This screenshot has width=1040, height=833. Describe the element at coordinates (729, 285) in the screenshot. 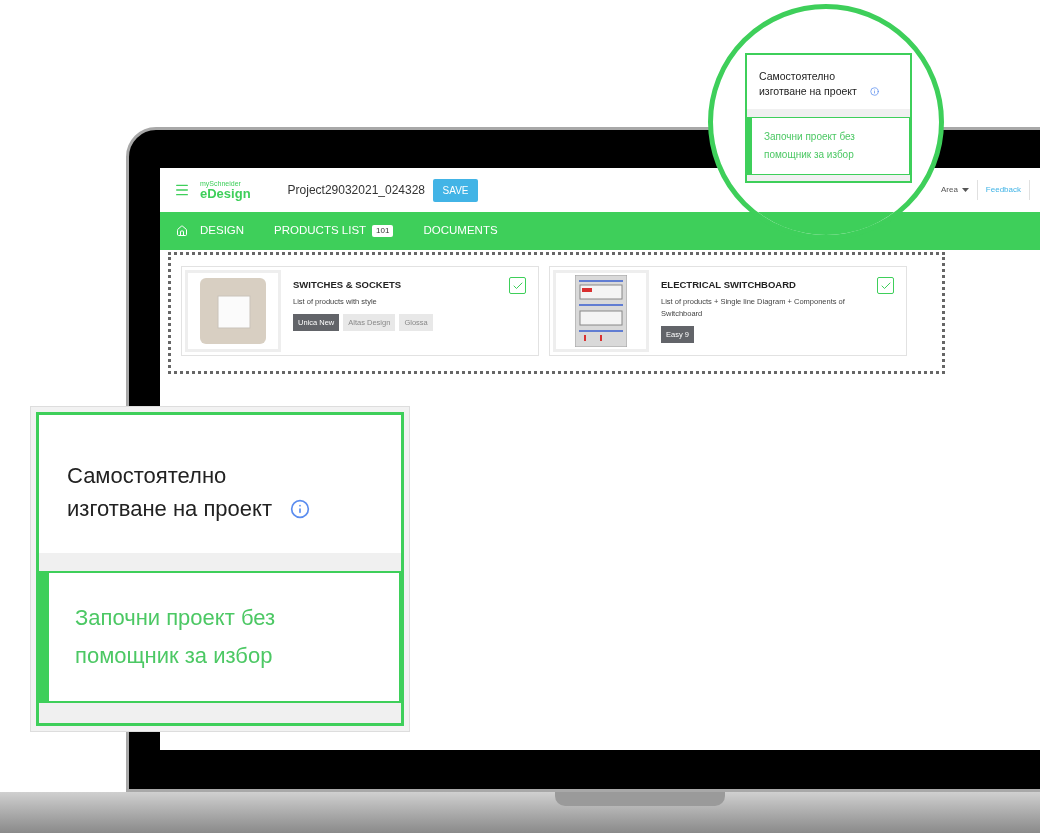

I see `card-title: ELECTRICAL SWITCHBOARD` at that location.